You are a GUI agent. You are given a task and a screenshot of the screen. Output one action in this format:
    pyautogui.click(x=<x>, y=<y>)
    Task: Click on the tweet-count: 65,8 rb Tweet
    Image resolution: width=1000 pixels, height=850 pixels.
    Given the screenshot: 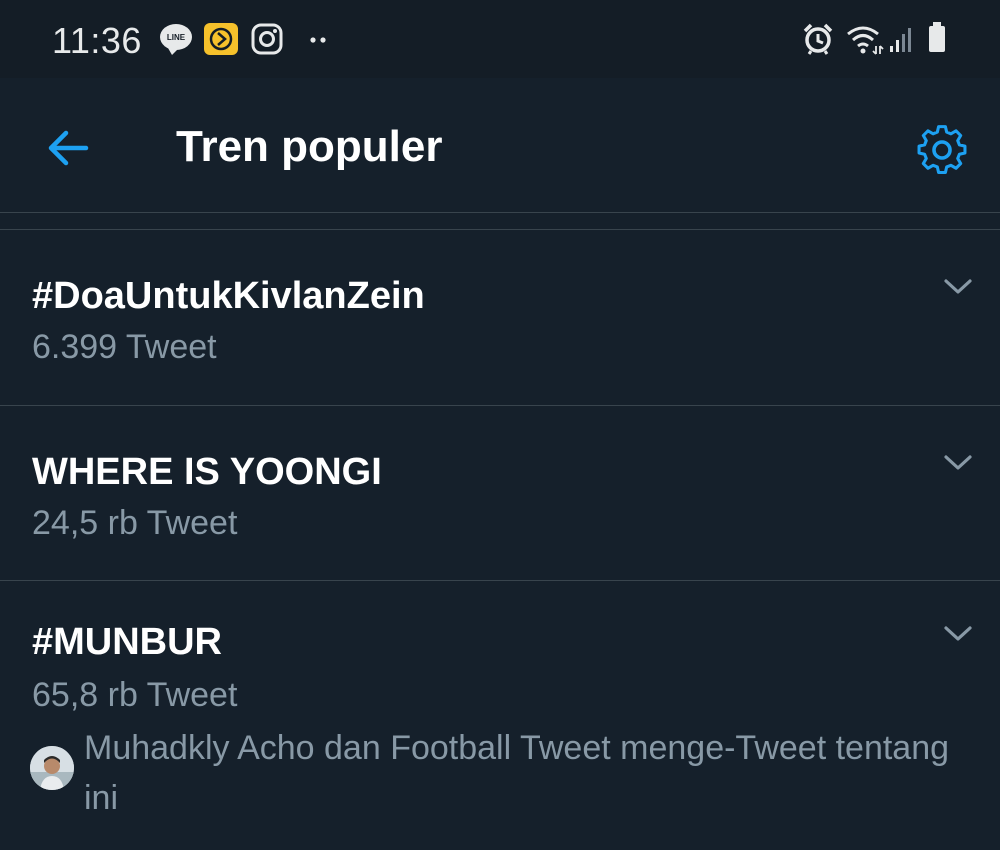 What is the action you would take?
    pyautogui.click(x=135, y=695)
    